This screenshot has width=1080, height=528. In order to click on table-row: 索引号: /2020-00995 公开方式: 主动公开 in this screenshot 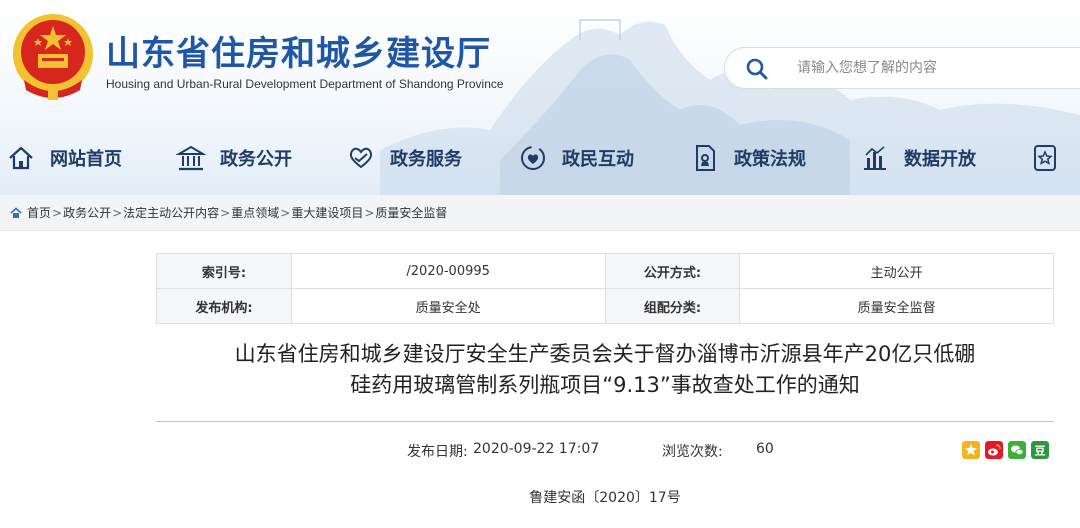, I will do `click(605, 271)`.